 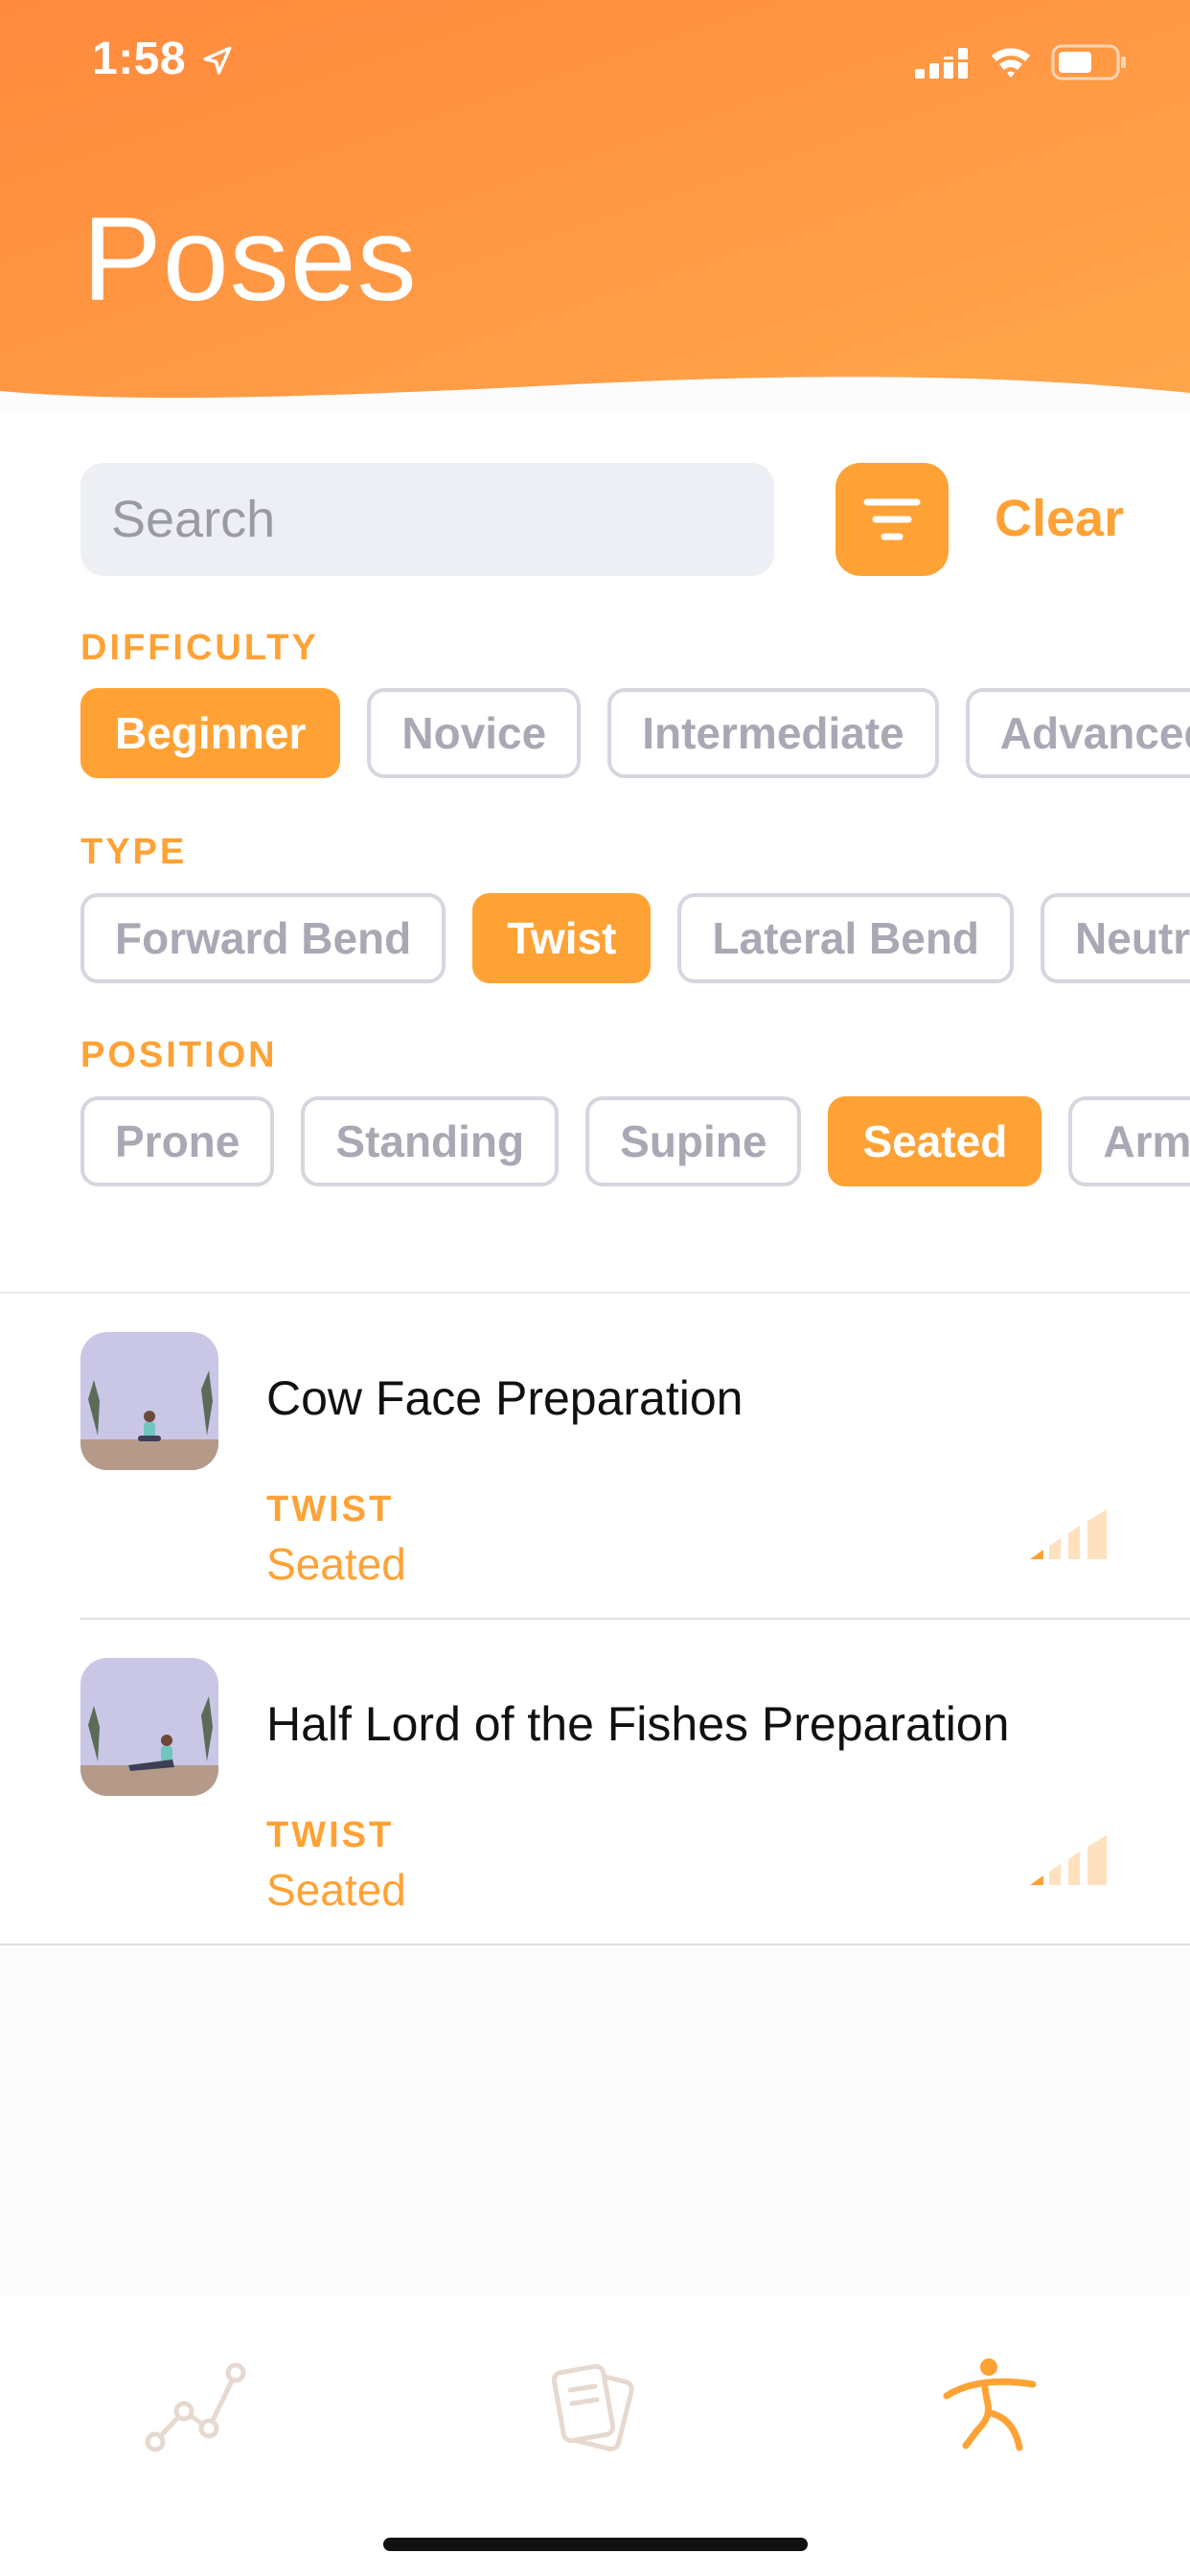 I want to click on filter-lines-icon, so click(x=892, y=519).